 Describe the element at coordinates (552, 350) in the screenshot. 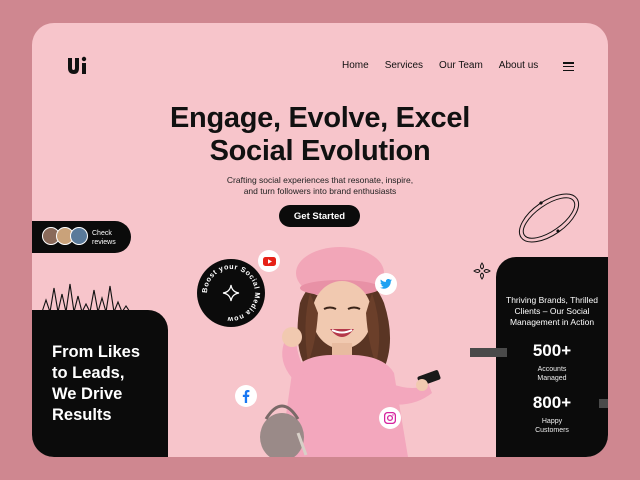

I see `stat-accounts-value: 500+` at that location.